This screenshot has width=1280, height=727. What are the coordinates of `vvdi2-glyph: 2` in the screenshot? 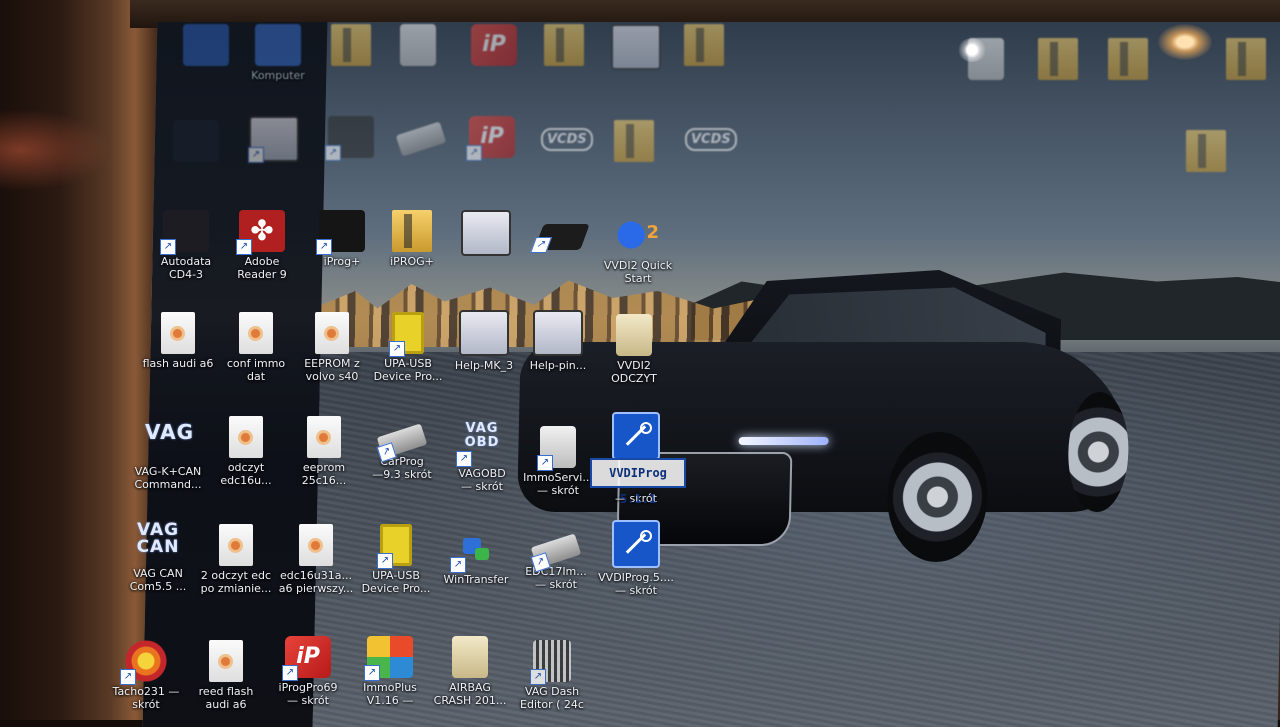 It's located at (652, 232).